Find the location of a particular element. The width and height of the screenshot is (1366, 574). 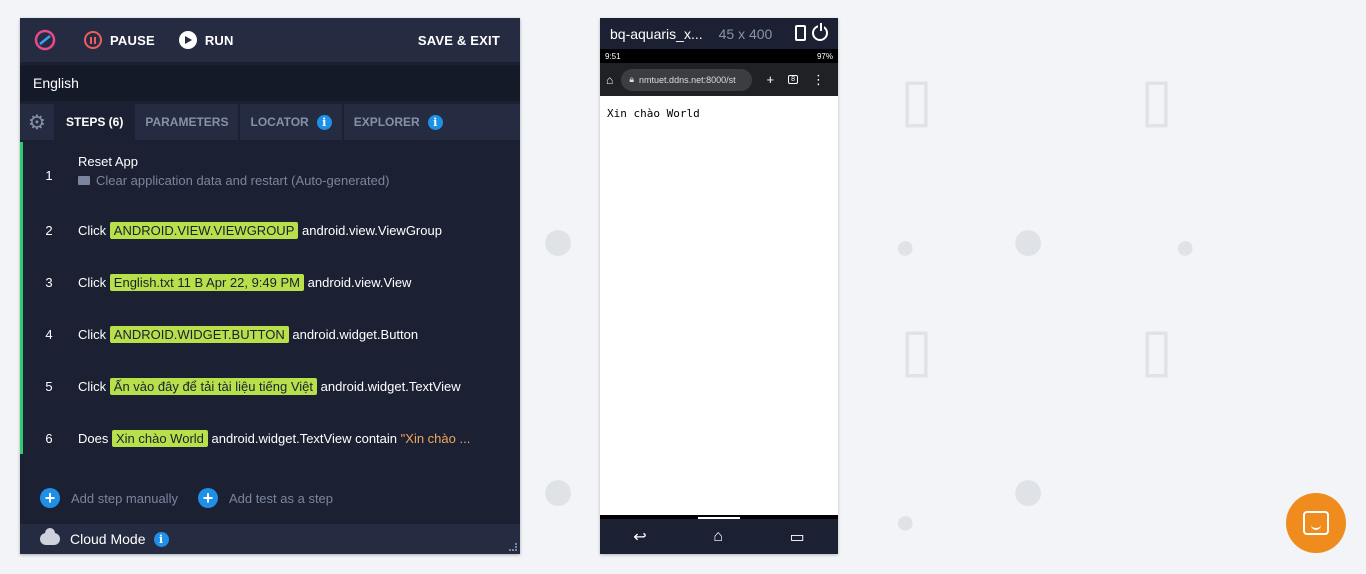

plus-tab-icon: + is located at coordinates (771, 79).